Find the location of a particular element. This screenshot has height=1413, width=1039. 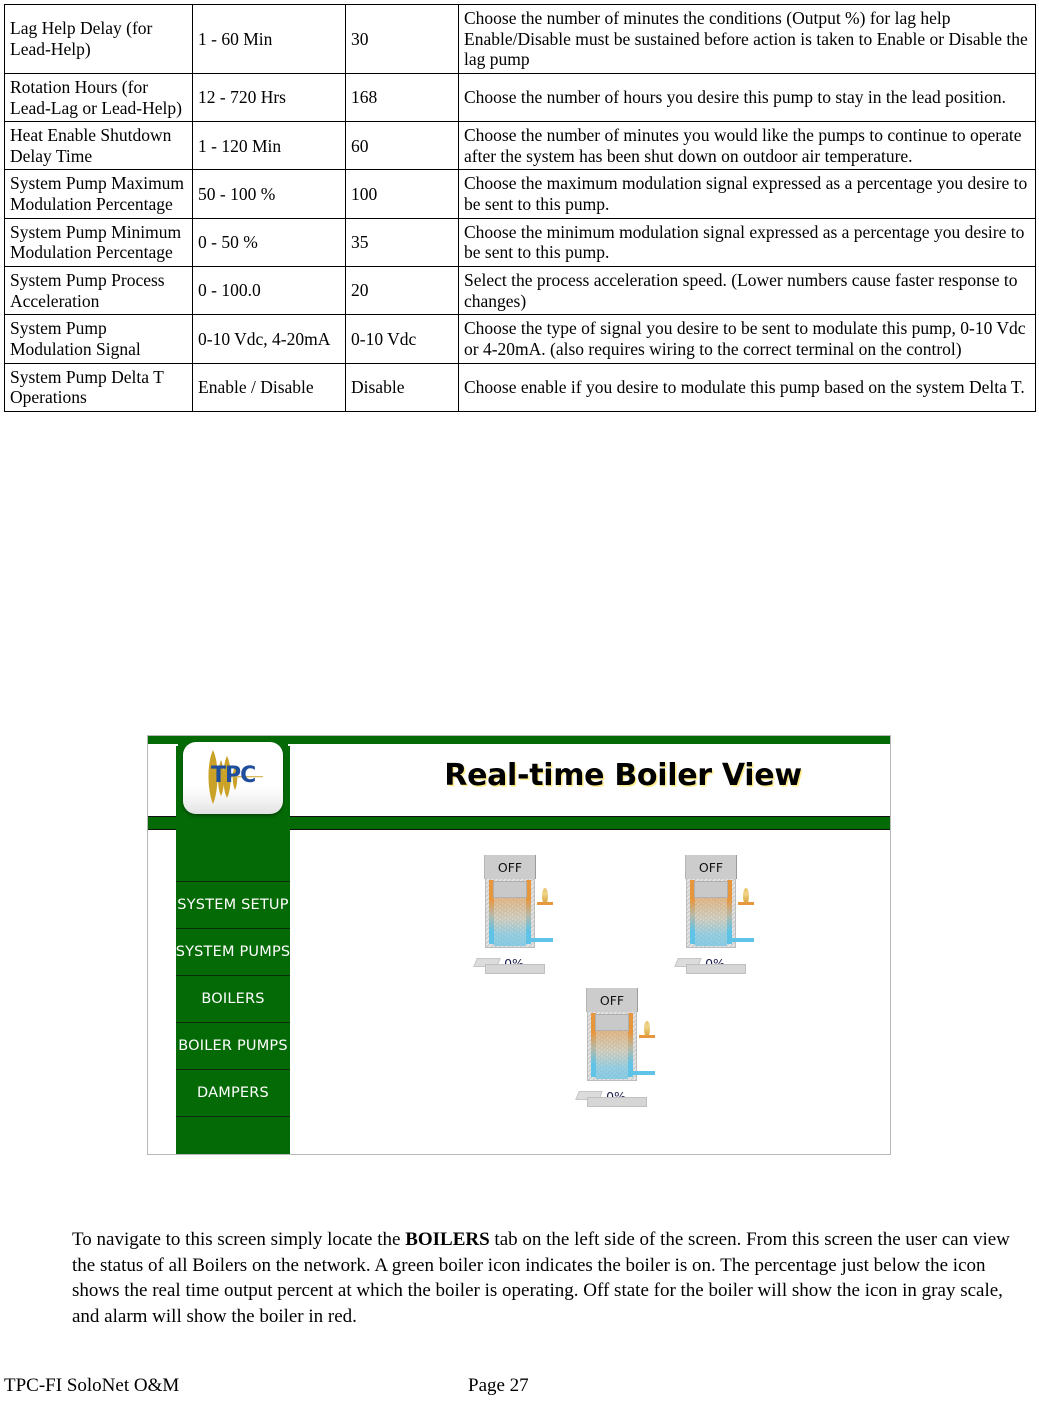

cell-value: 0-10 Vdc is located at coordinates (402, 339).